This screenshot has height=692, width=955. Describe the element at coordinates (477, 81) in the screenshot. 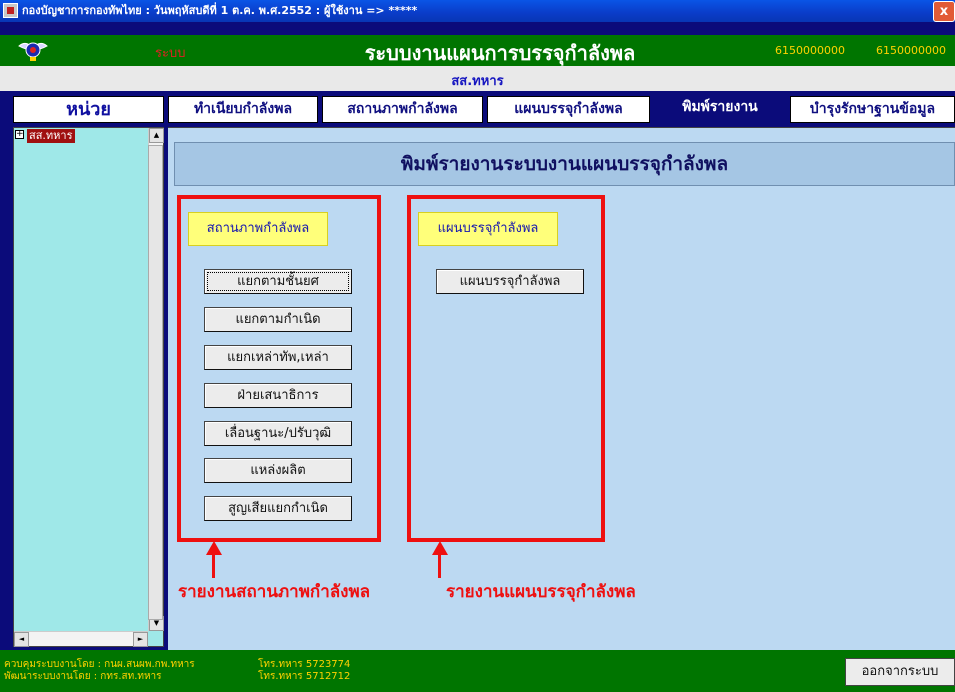

I see `unit-name: สส.ทหาร` at that location.